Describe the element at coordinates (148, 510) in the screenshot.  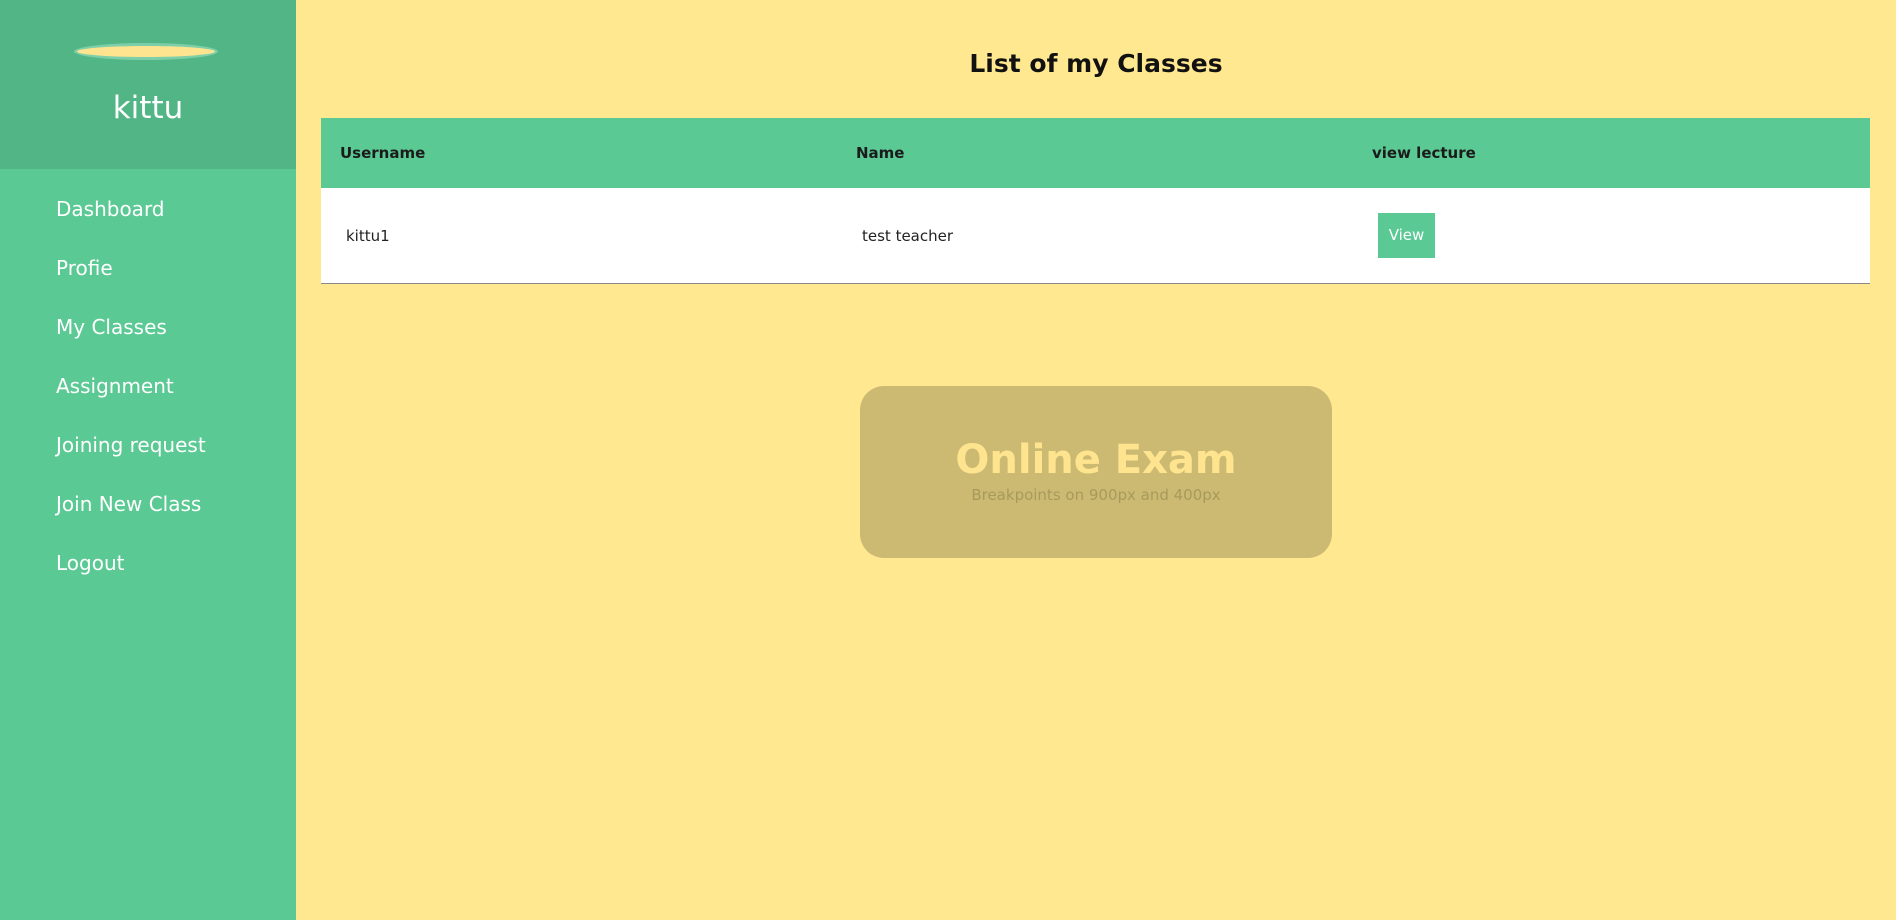
I see `sidebar-item-join-new-class: Join New Class` at that location.